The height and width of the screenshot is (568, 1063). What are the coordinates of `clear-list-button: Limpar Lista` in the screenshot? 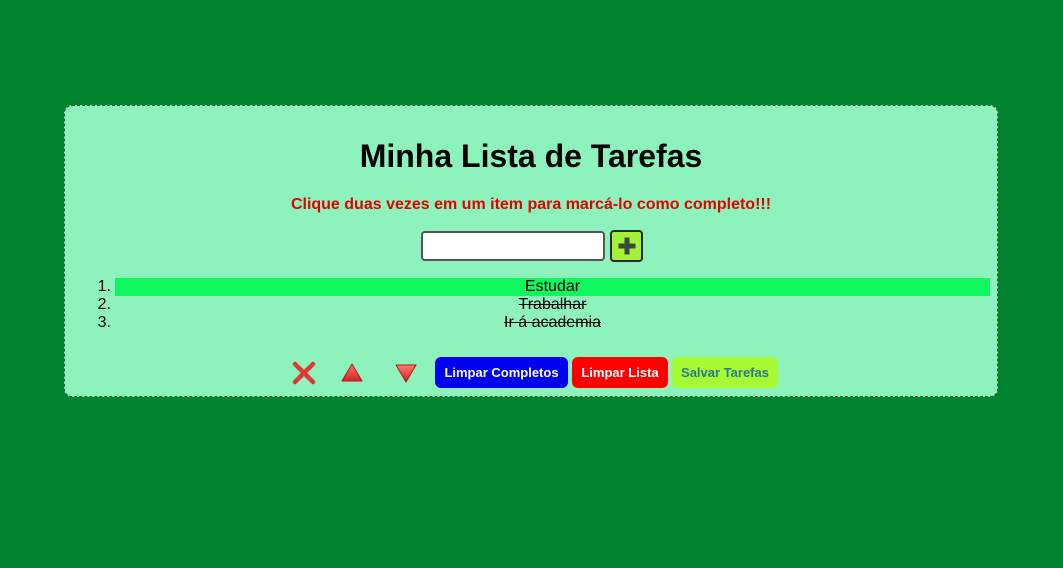 It's located at (620, 372).